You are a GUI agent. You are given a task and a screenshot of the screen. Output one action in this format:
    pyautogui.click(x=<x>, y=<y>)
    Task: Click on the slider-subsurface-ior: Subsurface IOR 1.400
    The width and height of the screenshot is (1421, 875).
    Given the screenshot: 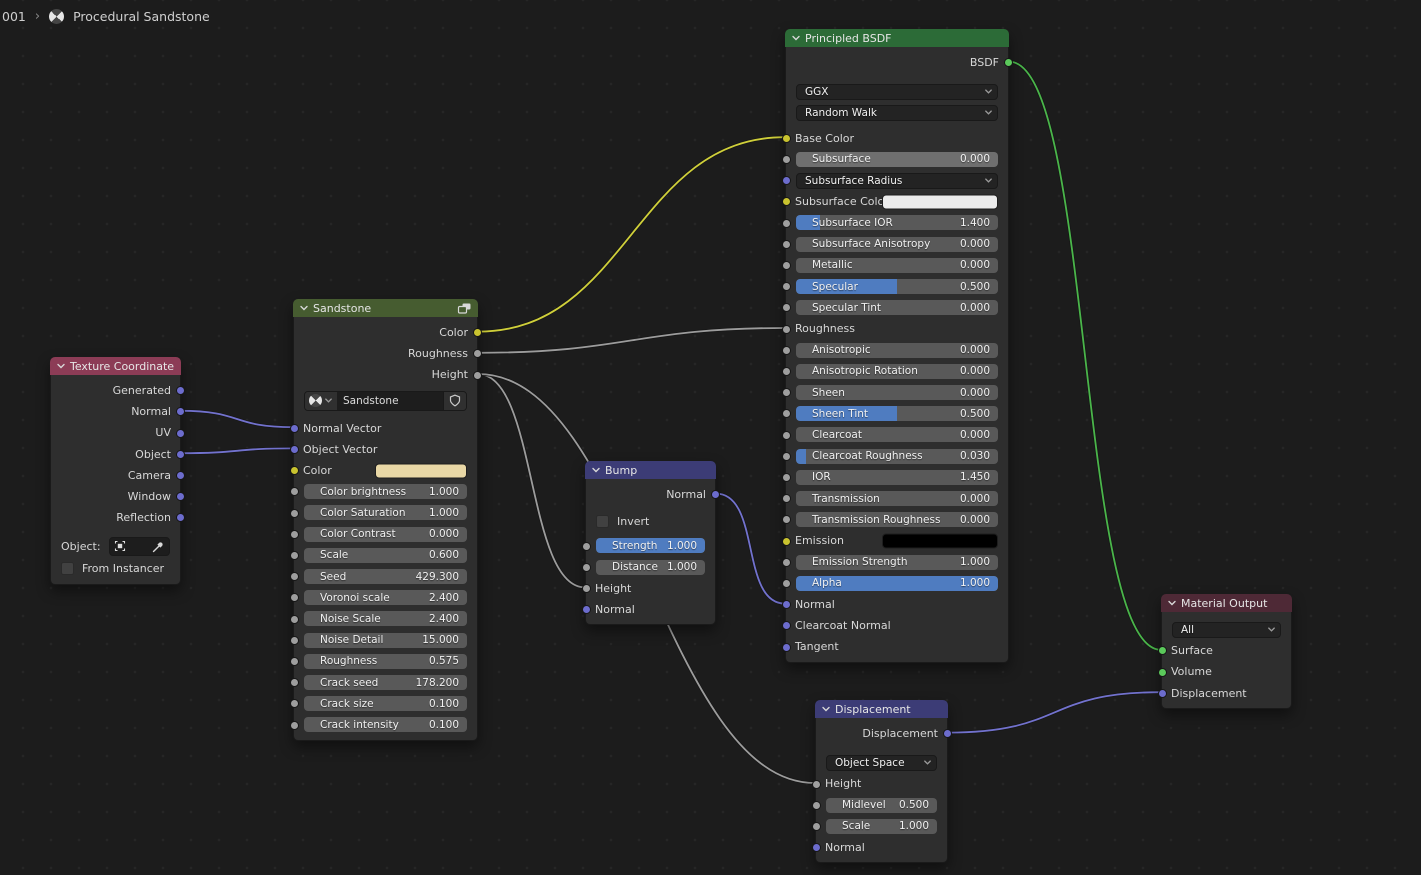 What is the action you would take?
    pyautogui.click(x=897, y=223)
    